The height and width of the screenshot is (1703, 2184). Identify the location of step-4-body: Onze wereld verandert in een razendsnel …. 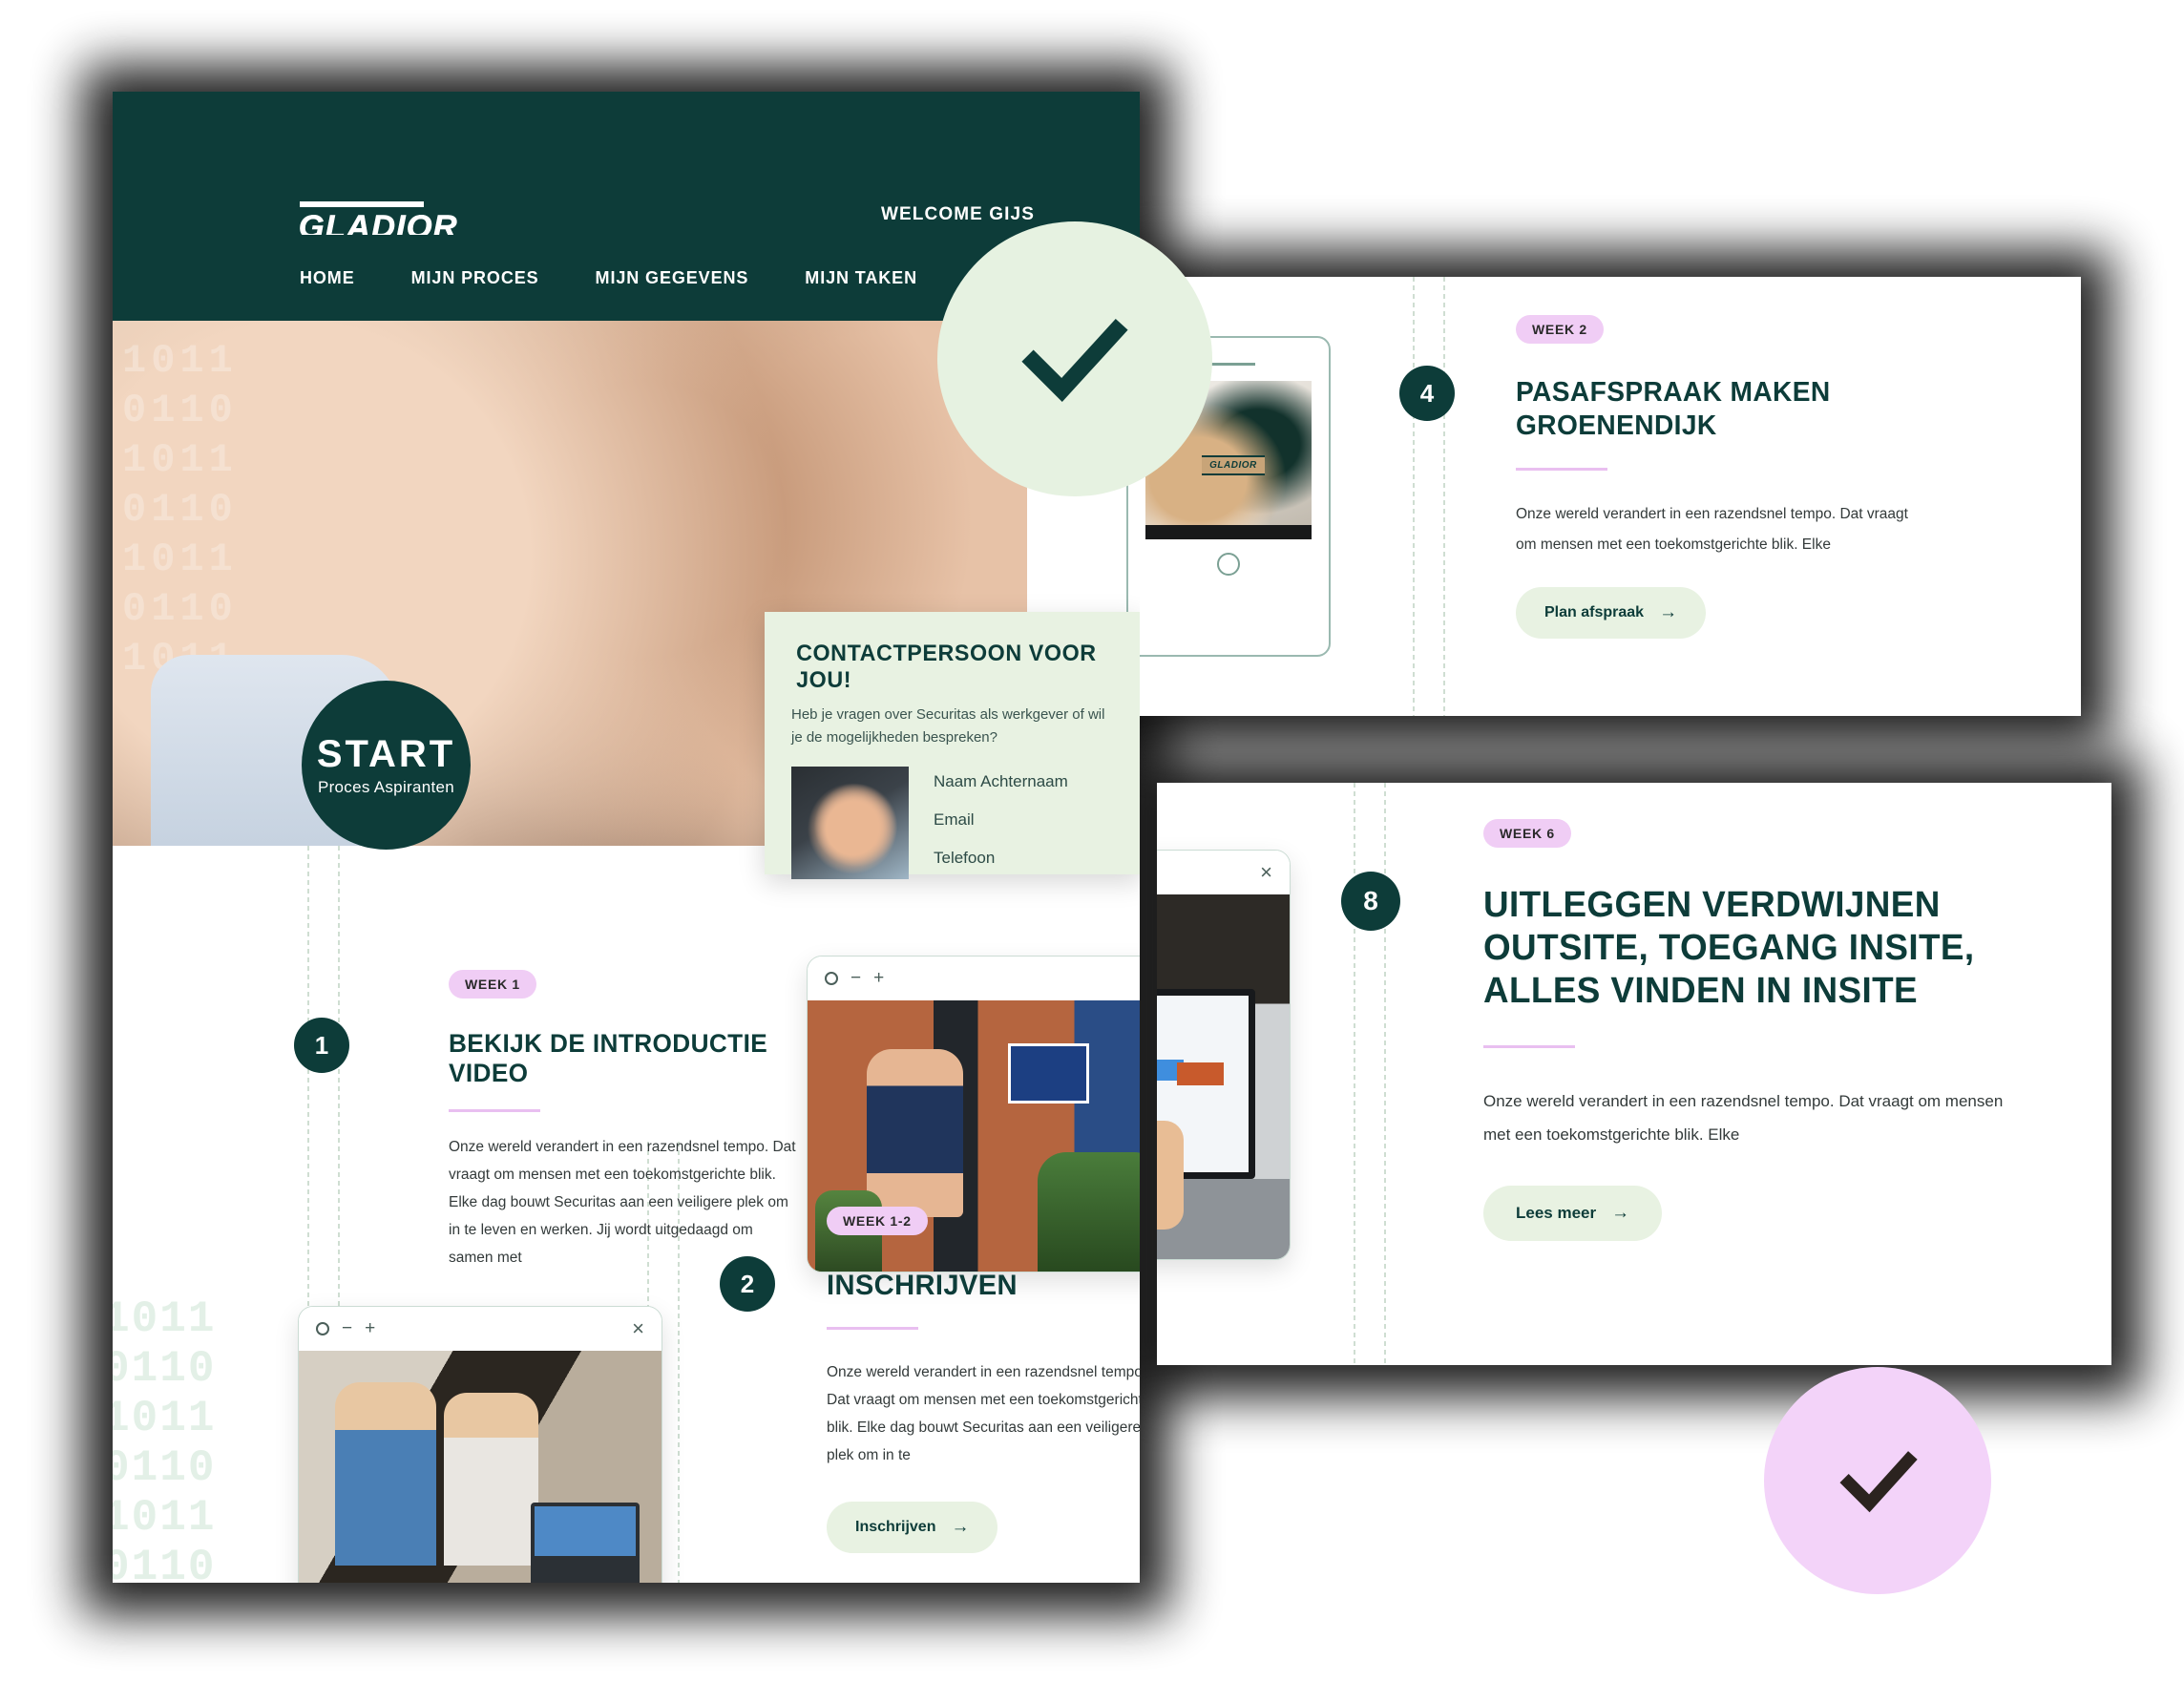
(1712, 529).